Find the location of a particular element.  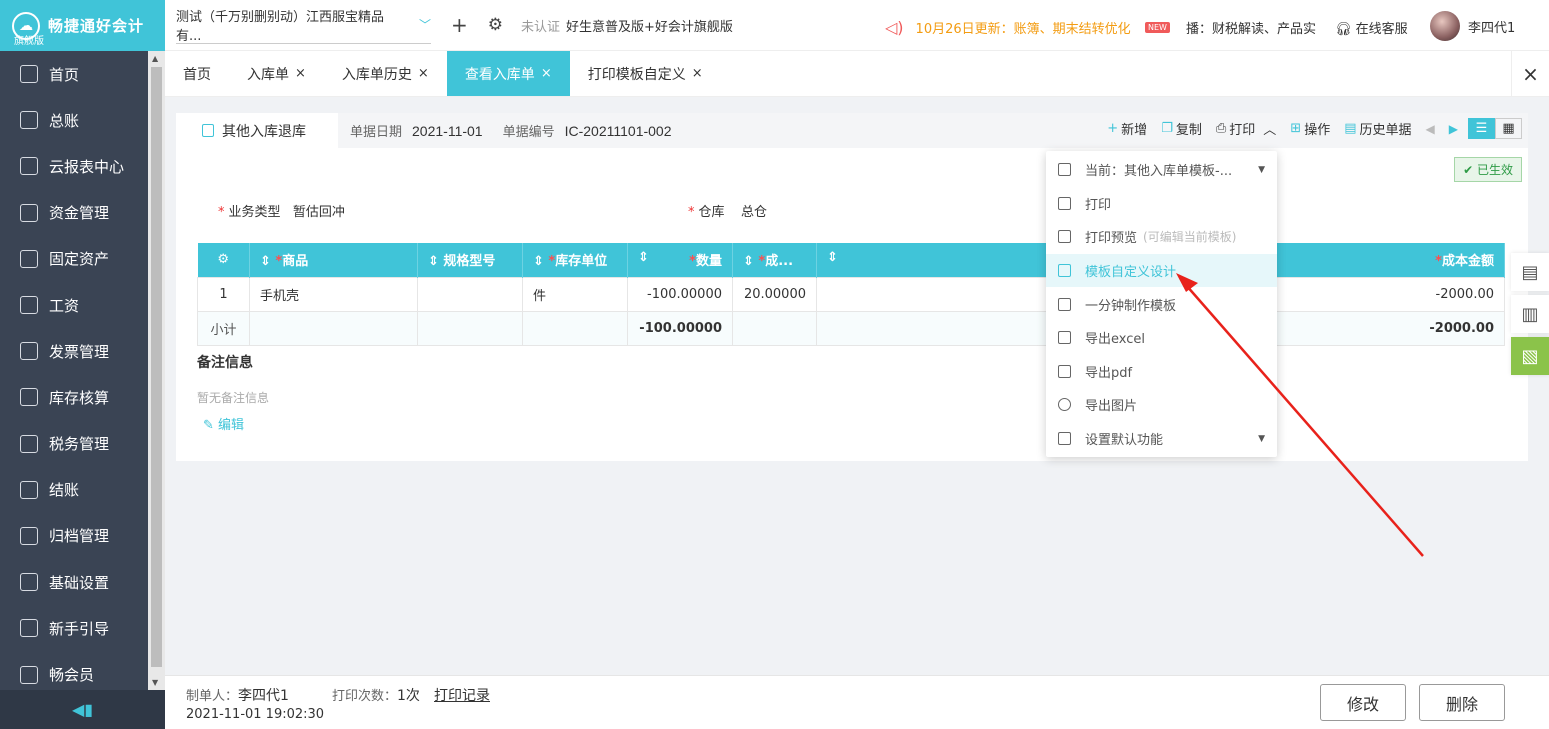

sidebar-item-salary: 工资 is located at coordinates (74, 305).